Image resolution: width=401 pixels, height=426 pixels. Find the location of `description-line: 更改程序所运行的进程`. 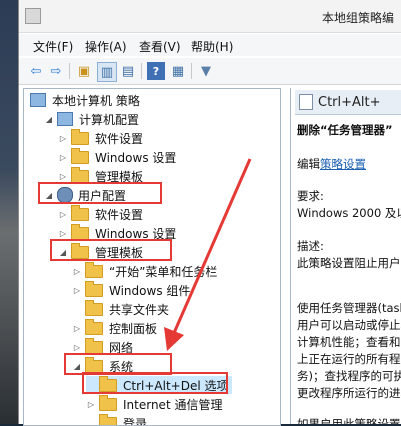

description-line: 更改程序所运行的进程 is located at coordinates (349, 393).